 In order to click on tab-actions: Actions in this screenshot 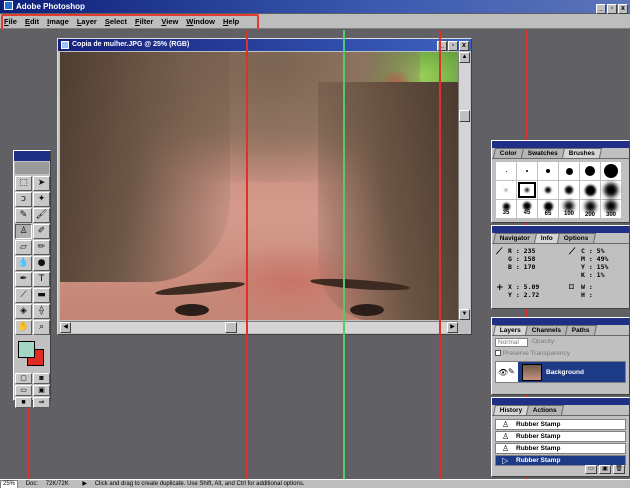, I will do `click(545, 410)`.